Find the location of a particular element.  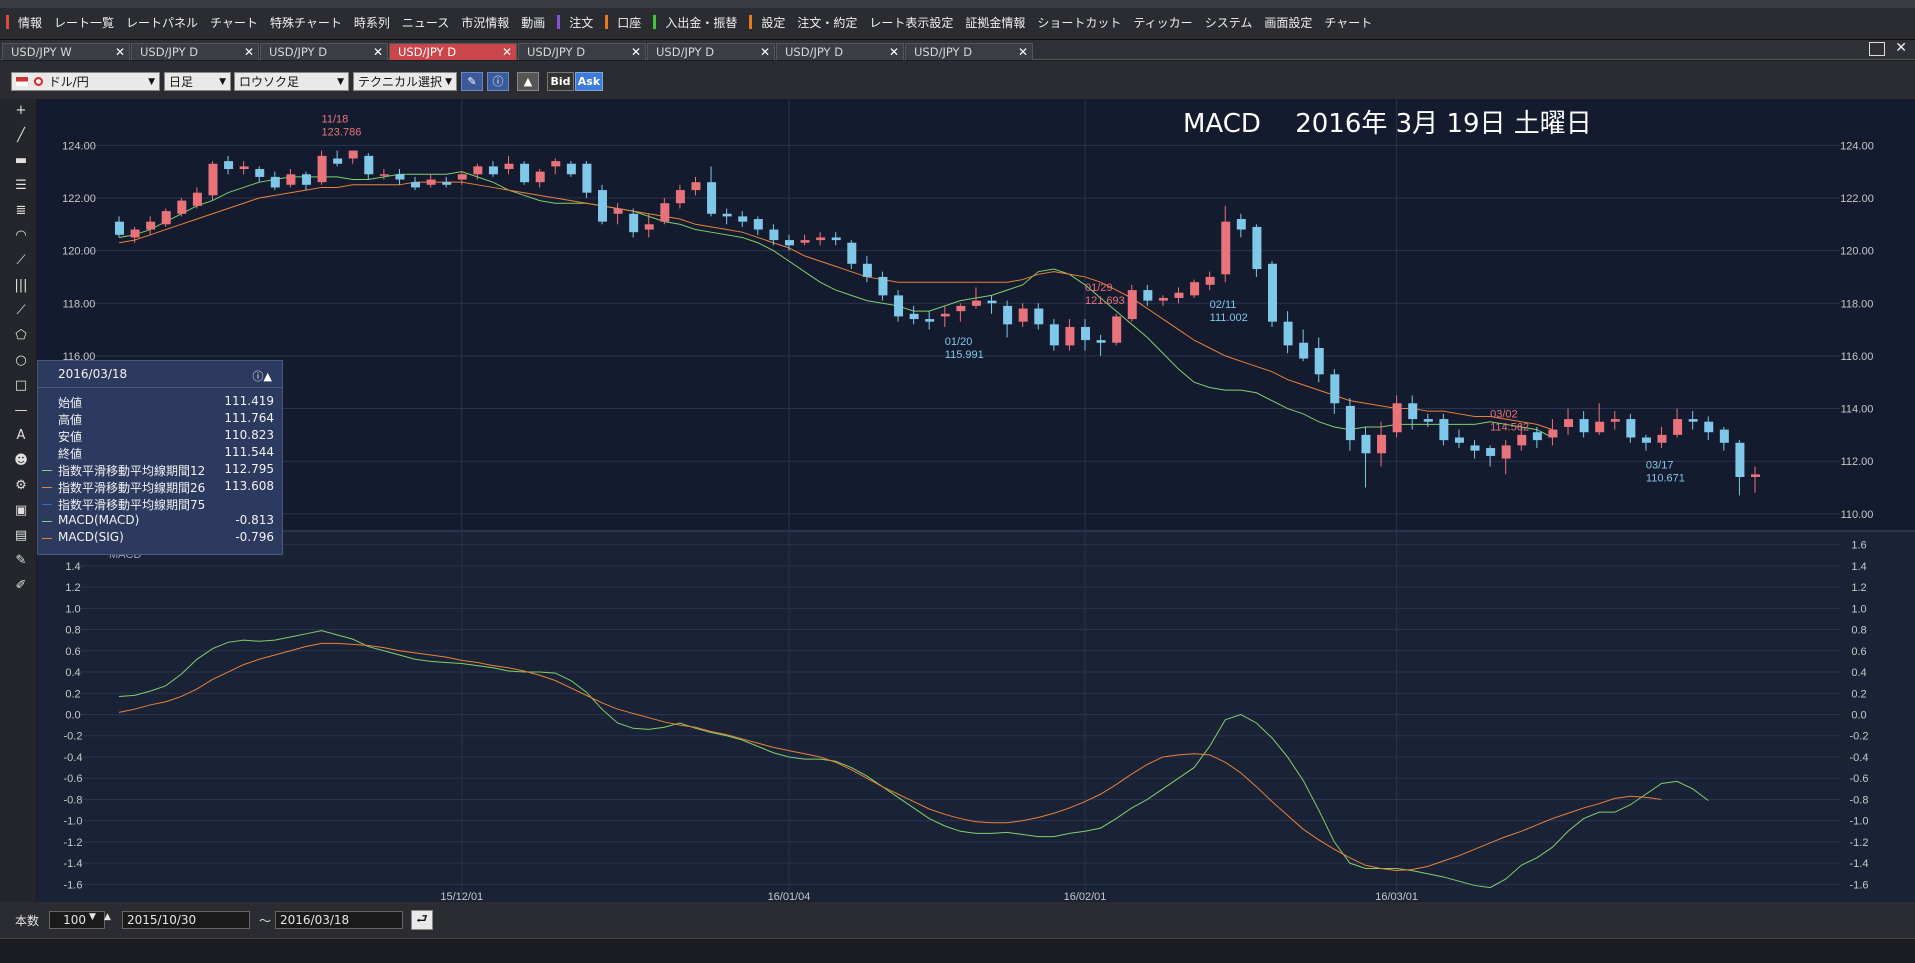

menu-item: 市況情報 is located at coordinates (485, 22).